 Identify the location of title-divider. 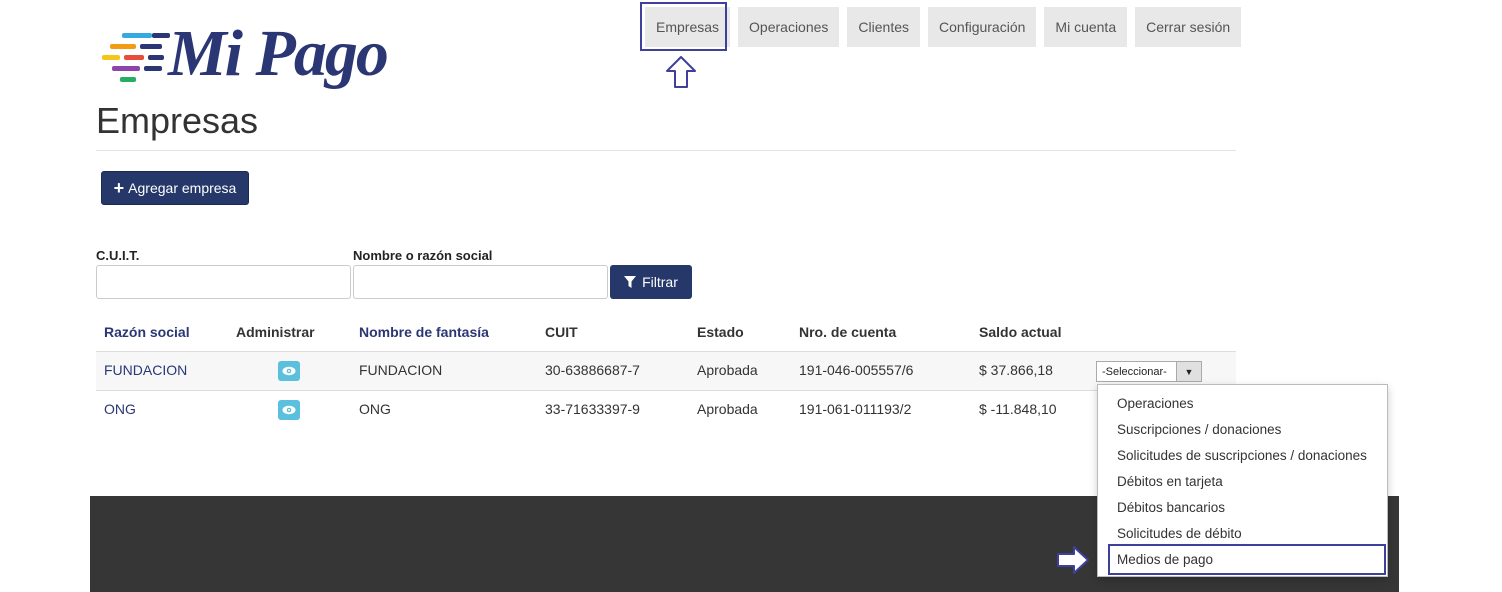
(666, 150).